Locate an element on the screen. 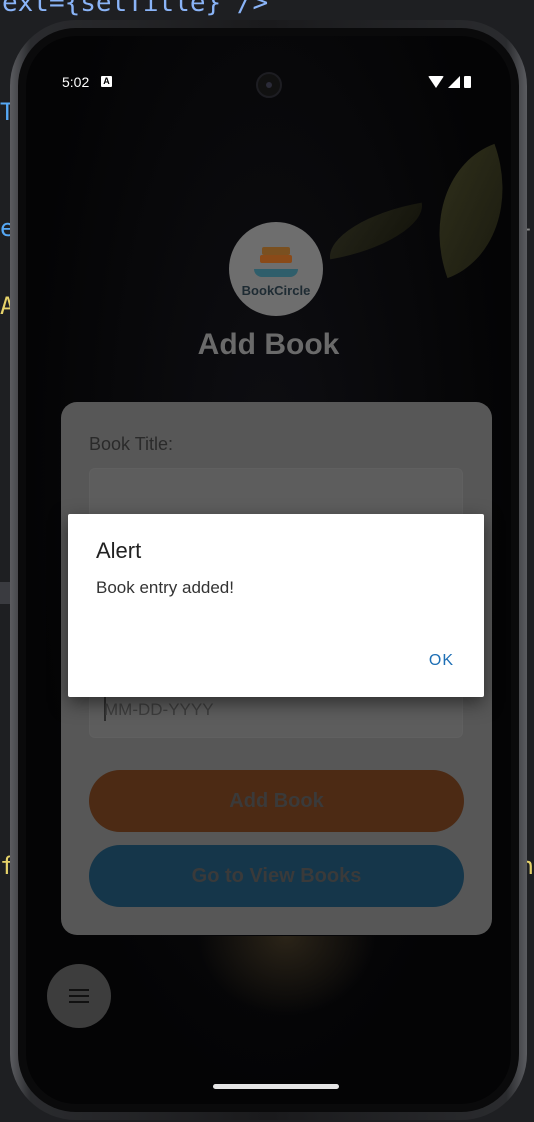 The width and height of the screenshot is (534, 1122). dialog-message: Book entry added! is located at coordinates (165, 587).